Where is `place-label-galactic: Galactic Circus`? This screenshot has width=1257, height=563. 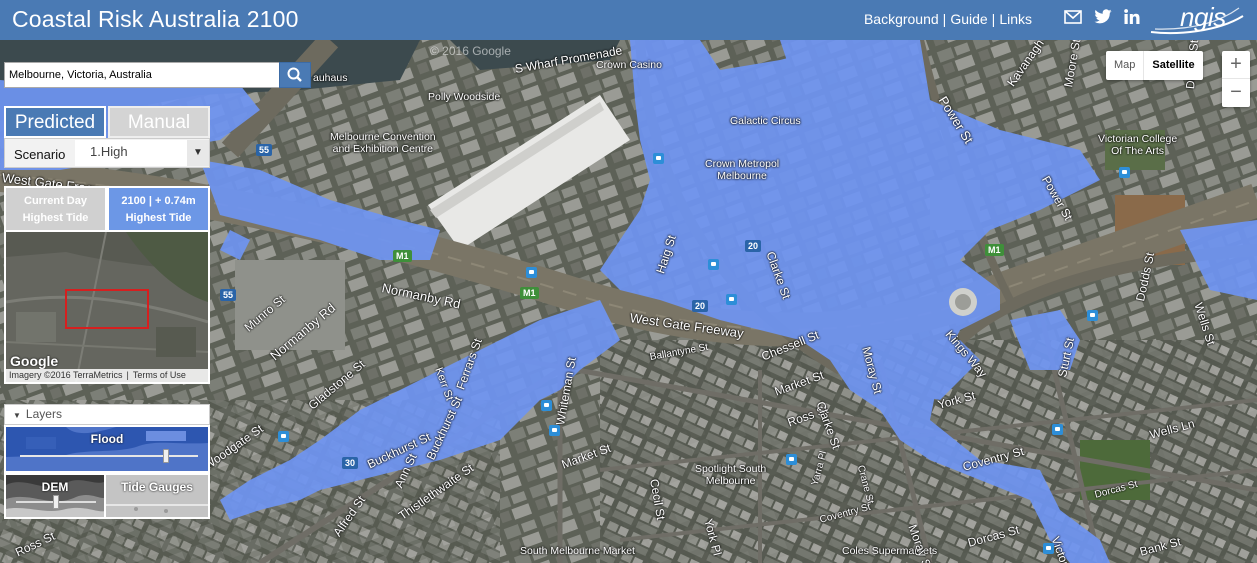 place-label-galactic: Galactic Circus is located at coordinates (765, 121).